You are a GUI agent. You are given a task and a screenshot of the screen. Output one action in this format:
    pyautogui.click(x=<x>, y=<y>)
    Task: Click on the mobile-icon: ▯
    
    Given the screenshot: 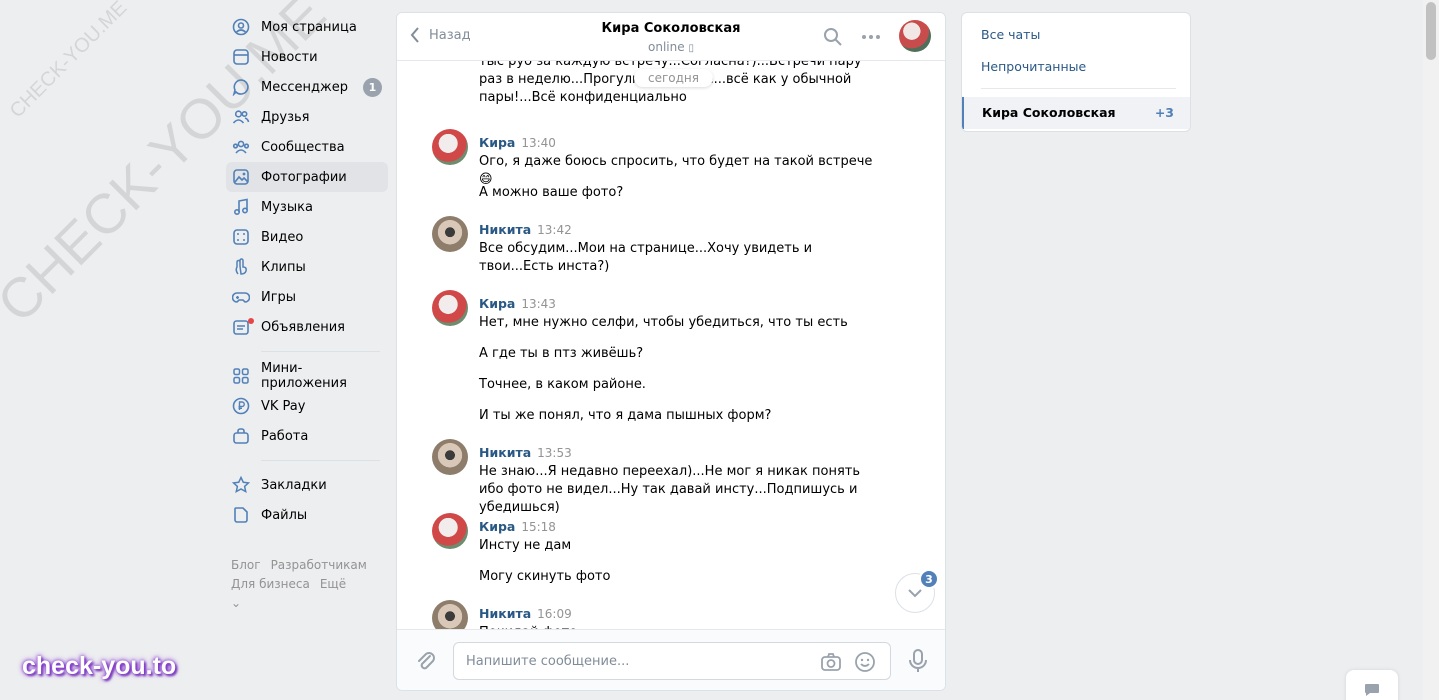 What is the action you would take?
    pyautogui.click(x=691, y=48)
    